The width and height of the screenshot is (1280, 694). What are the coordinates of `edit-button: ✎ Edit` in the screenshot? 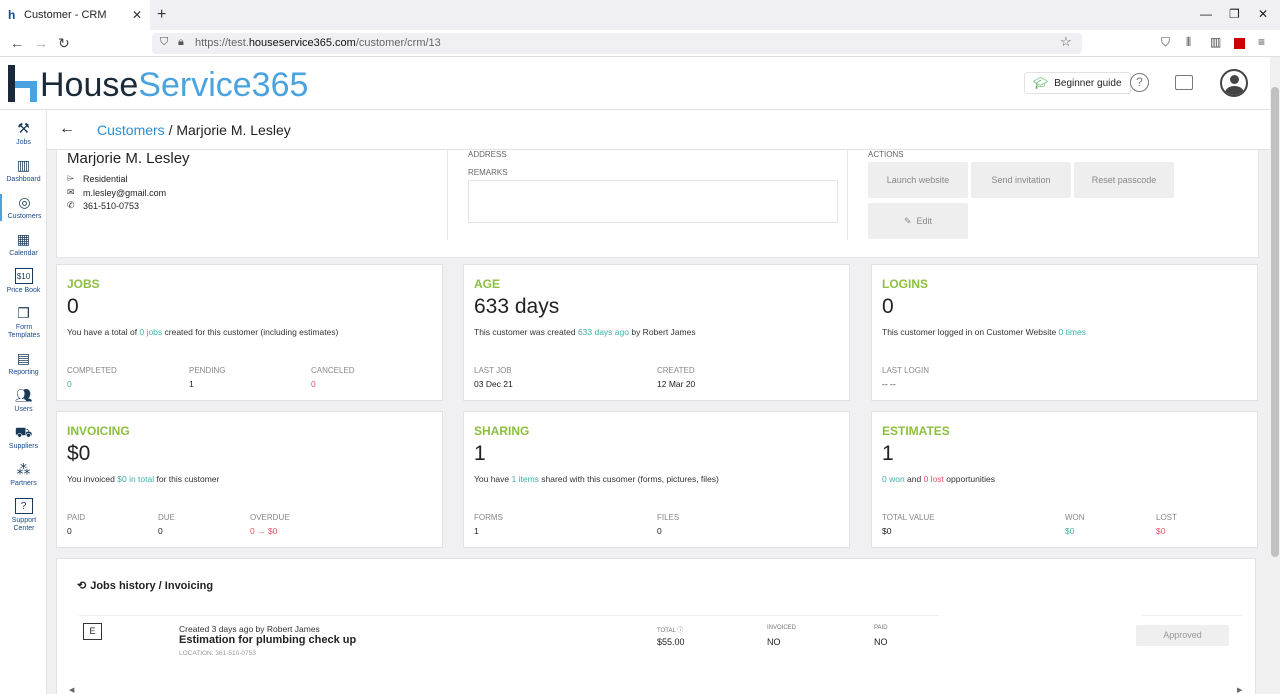 It's located at (918, 221).